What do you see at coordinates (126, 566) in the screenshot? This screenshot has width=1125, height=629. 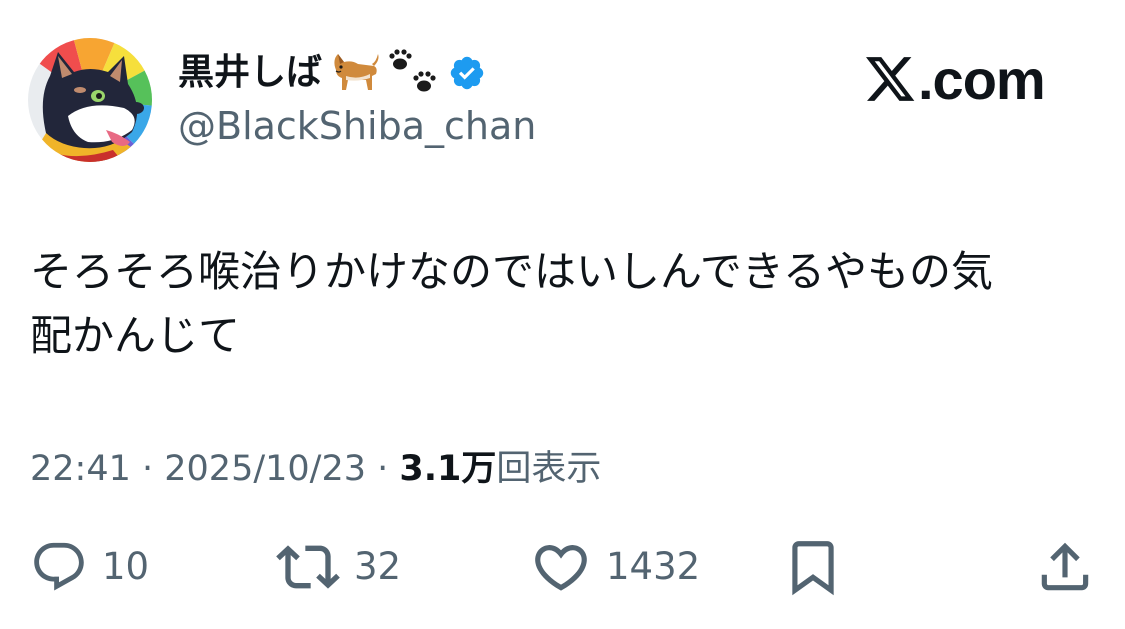 I see `reply-count: 10` at bounding box center [126, 566].